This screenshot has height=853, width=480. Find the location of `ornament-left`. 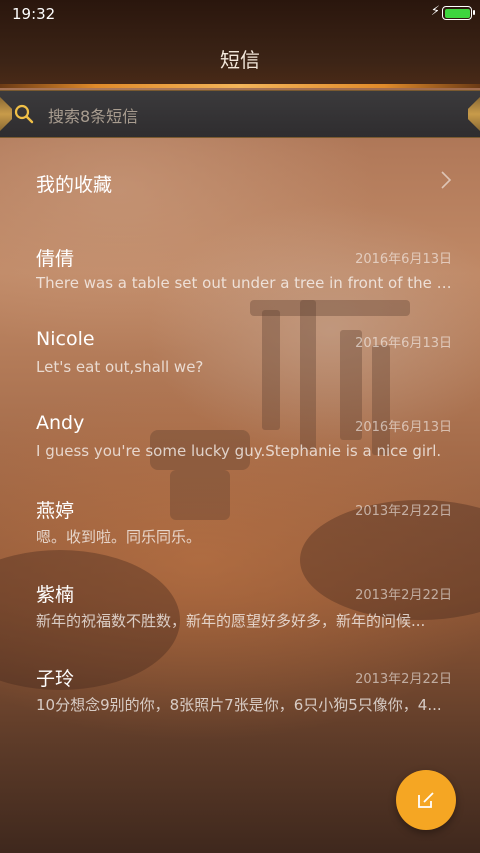

ornament-left is located at coordinates (6, 114).